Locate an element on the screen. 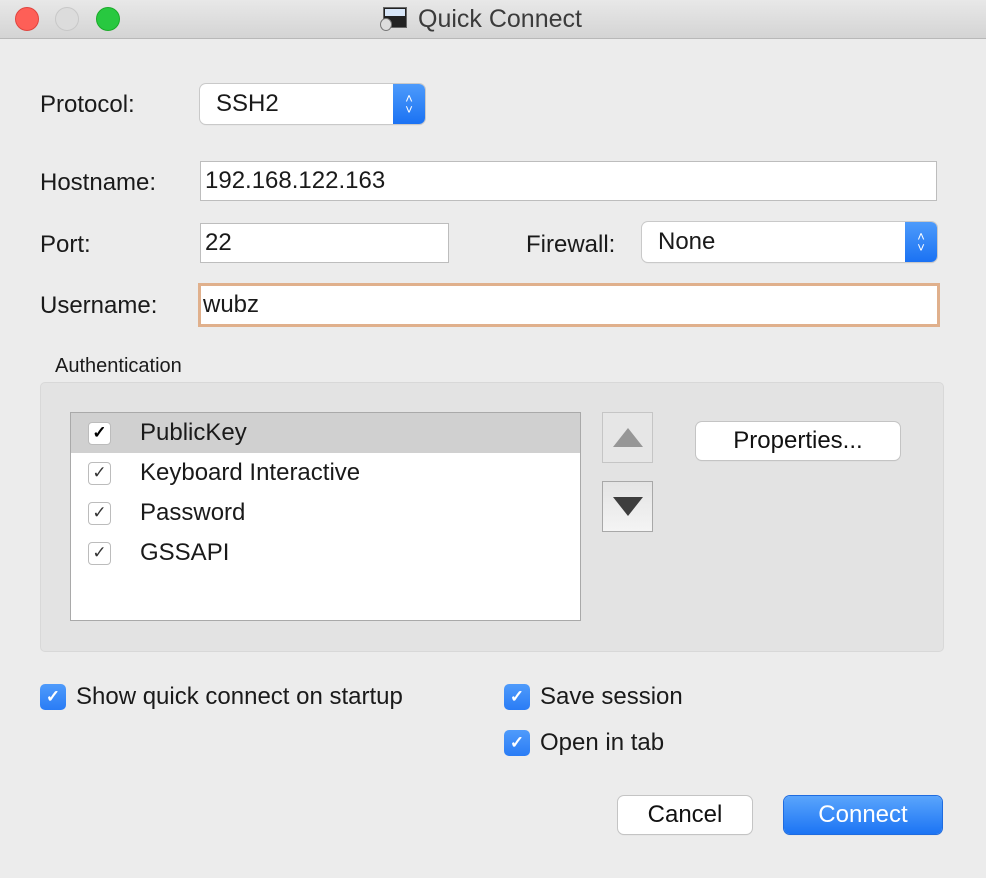 The image size is (986, 878). connect-button: Connect is located at coordinates (863, 815).